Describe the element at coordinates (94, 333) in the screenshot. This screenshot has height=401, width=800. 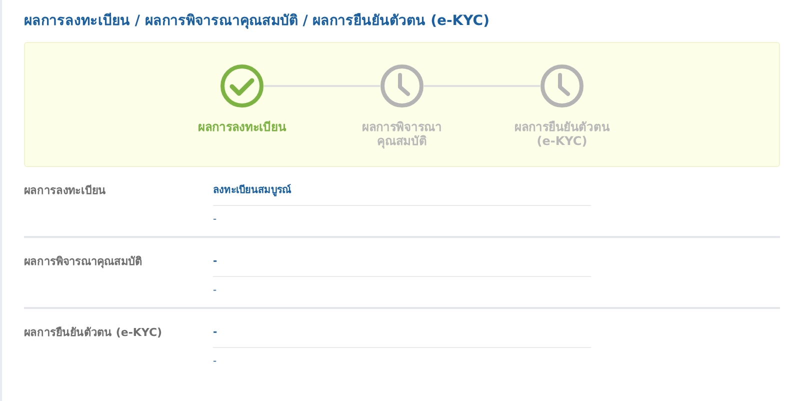
I see `result-label: ผลการยืนยันตัวตน (e-KYC)` at that location.